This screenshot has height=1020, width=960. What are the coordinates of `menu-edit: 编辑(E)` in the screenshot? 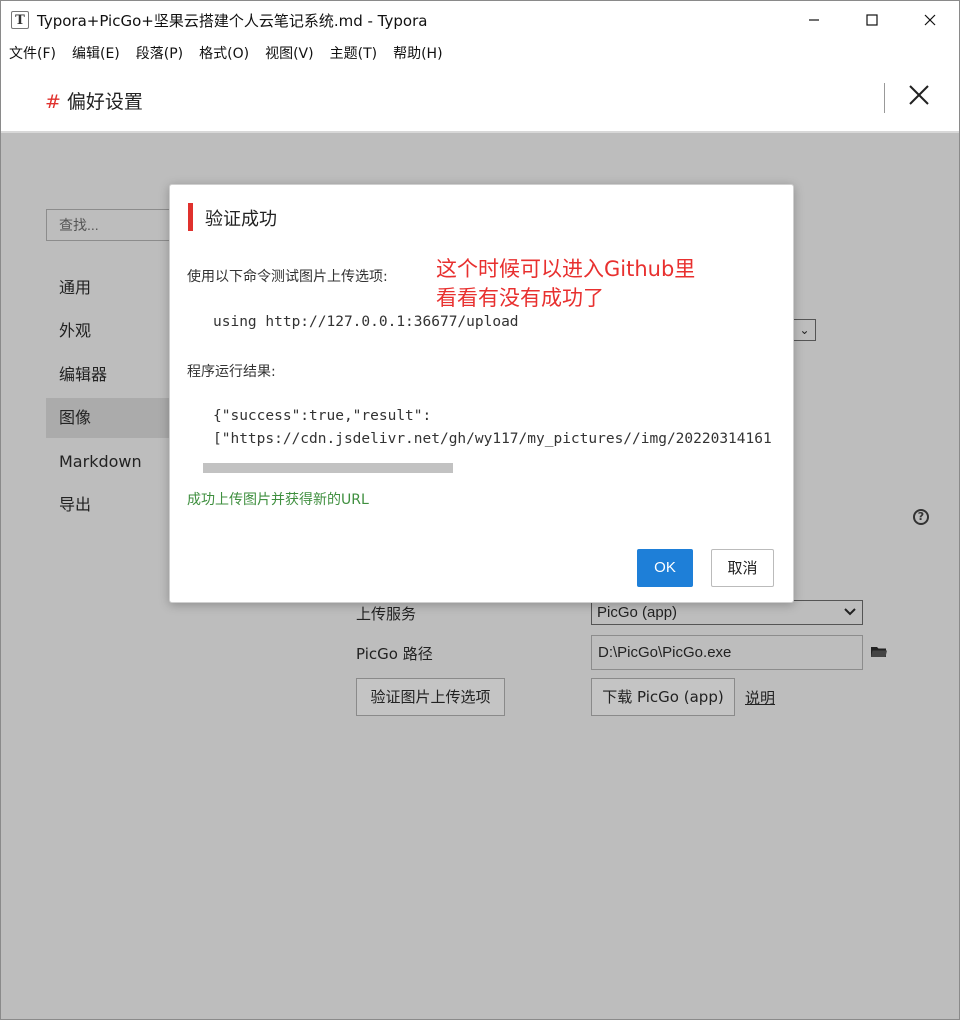 It's located at (96, 53).